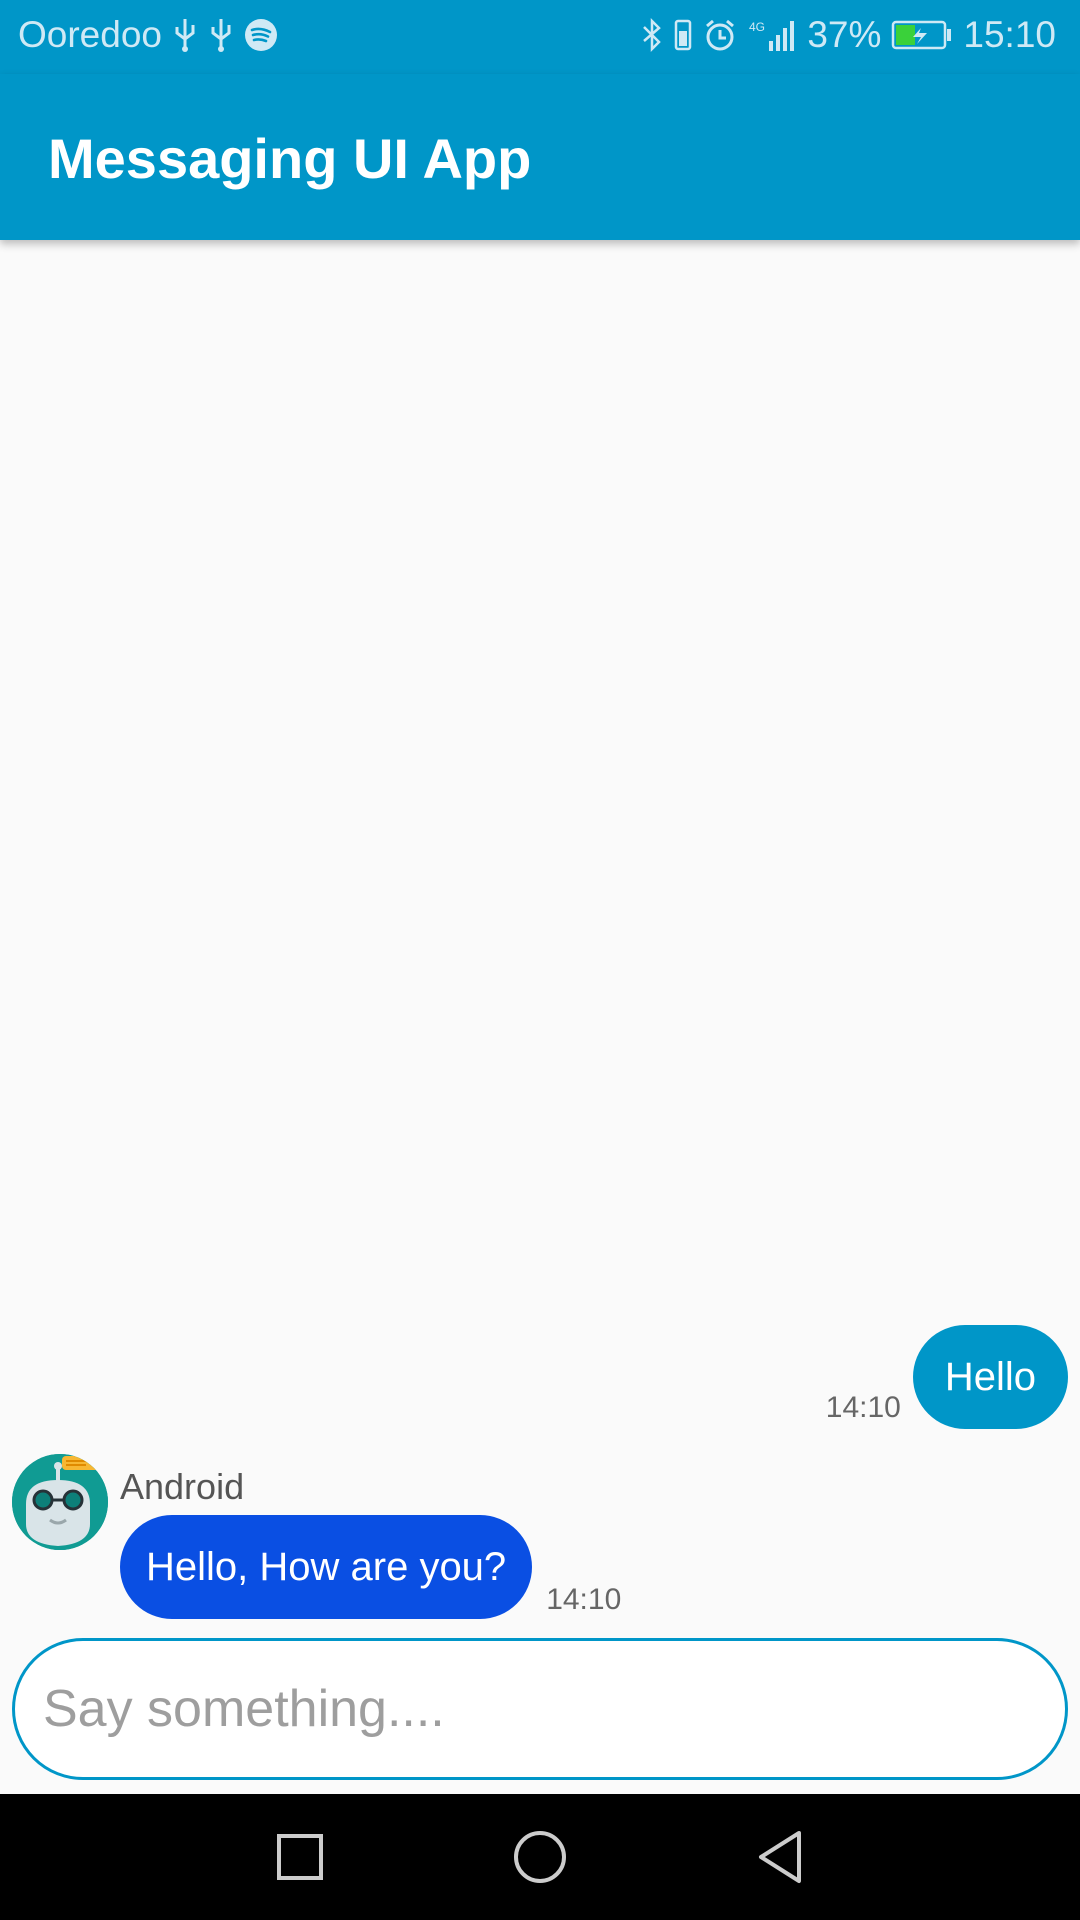  Describe the element at coordinates (540, 157) in the screenshot. I see `app-bar: Messaging UI App` at that location.